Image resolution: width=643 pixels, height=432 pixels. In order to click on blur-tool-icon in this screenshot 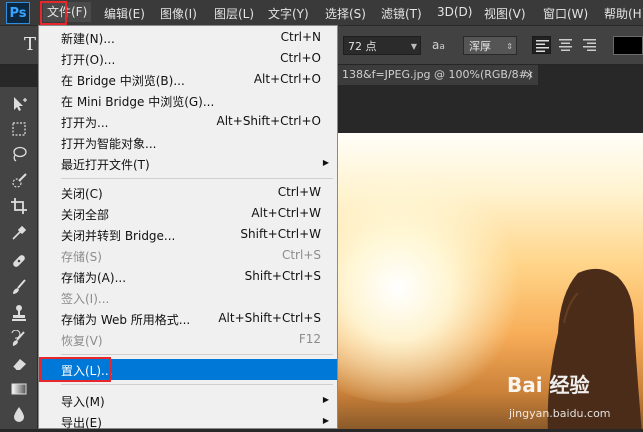, I will do `click(19, 414)`.